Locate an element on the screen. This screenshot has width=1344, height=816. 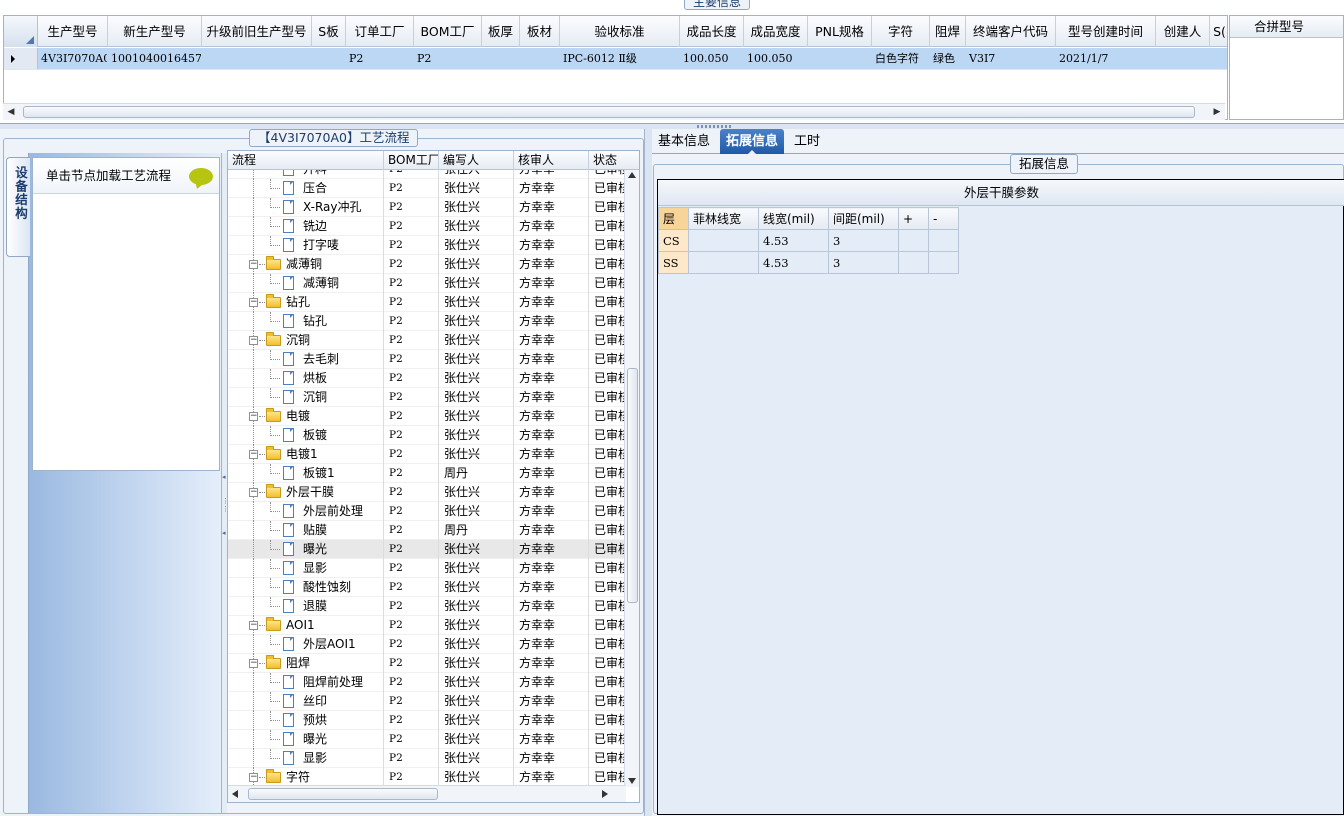
tree-header-bom: BOM工厂 is located at coordinates (411, 160).